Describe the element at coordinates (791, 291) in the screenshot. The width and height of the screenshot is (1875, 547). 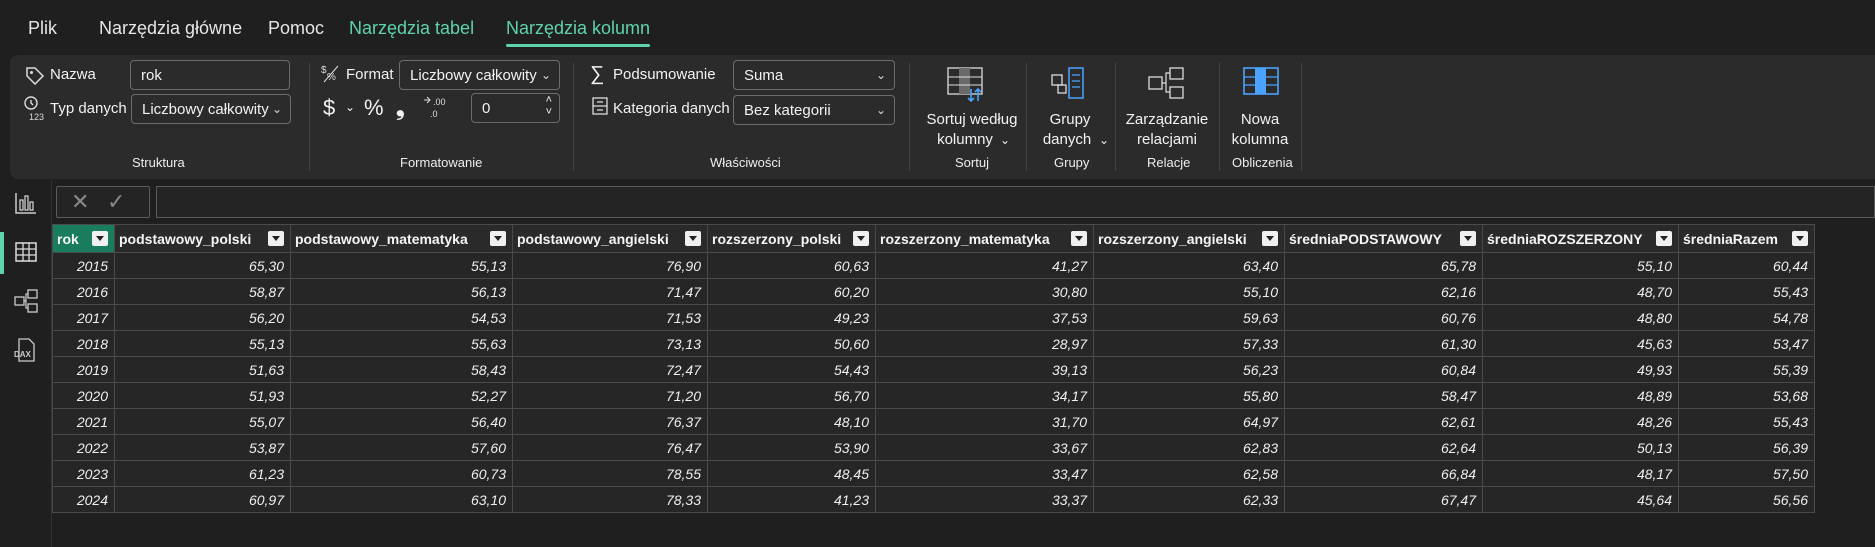
I see `table-cell: 60,20` at that location.